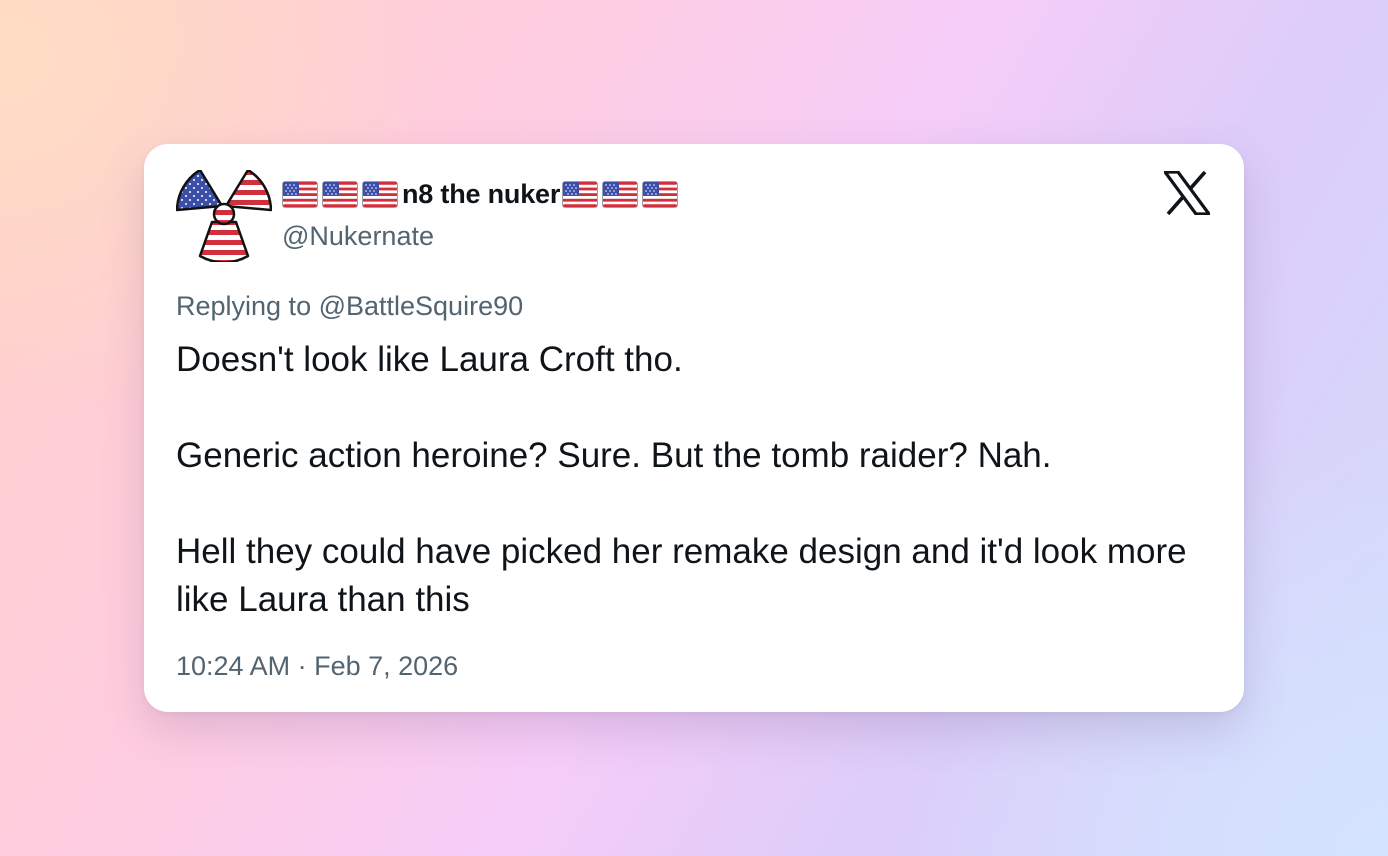 Image resolution: width=1388 pixels, height=856 pixels. I want to click on avatar, so click(224, 216).